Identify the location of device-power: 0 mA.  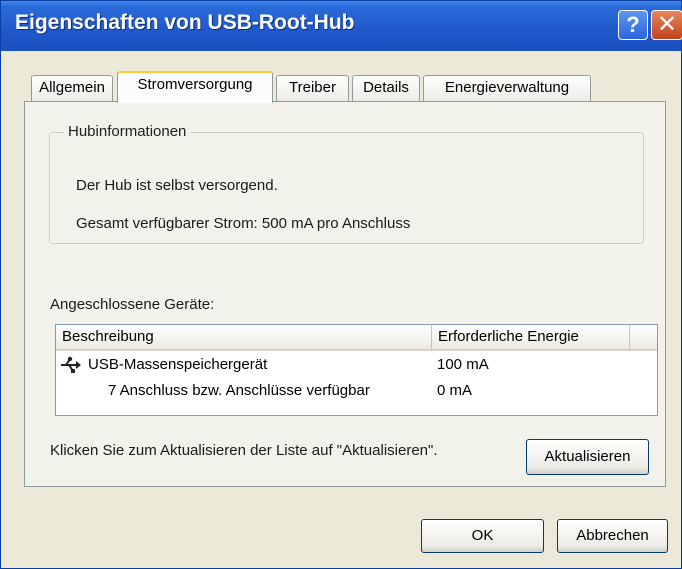
(455, 390).